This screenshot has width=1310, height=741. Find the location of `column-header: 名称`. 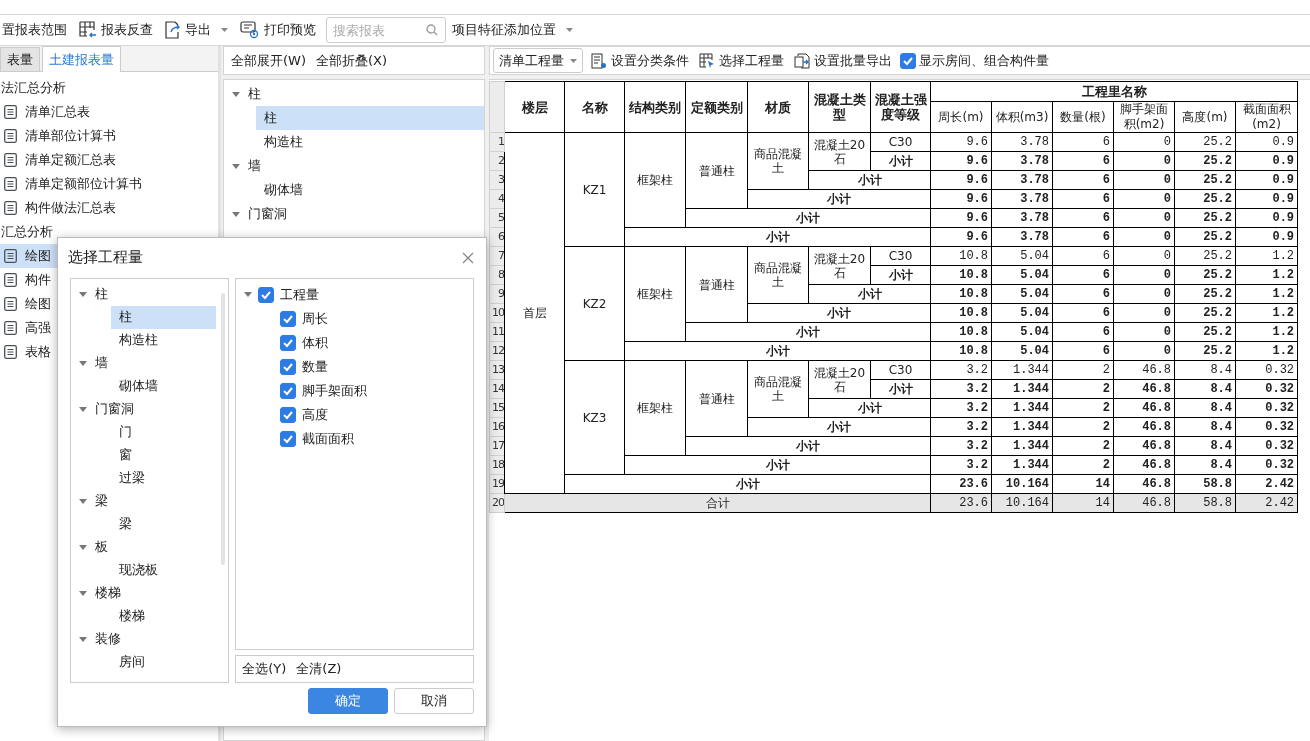

column-header: 名称 is located at coordinates (594, 107).